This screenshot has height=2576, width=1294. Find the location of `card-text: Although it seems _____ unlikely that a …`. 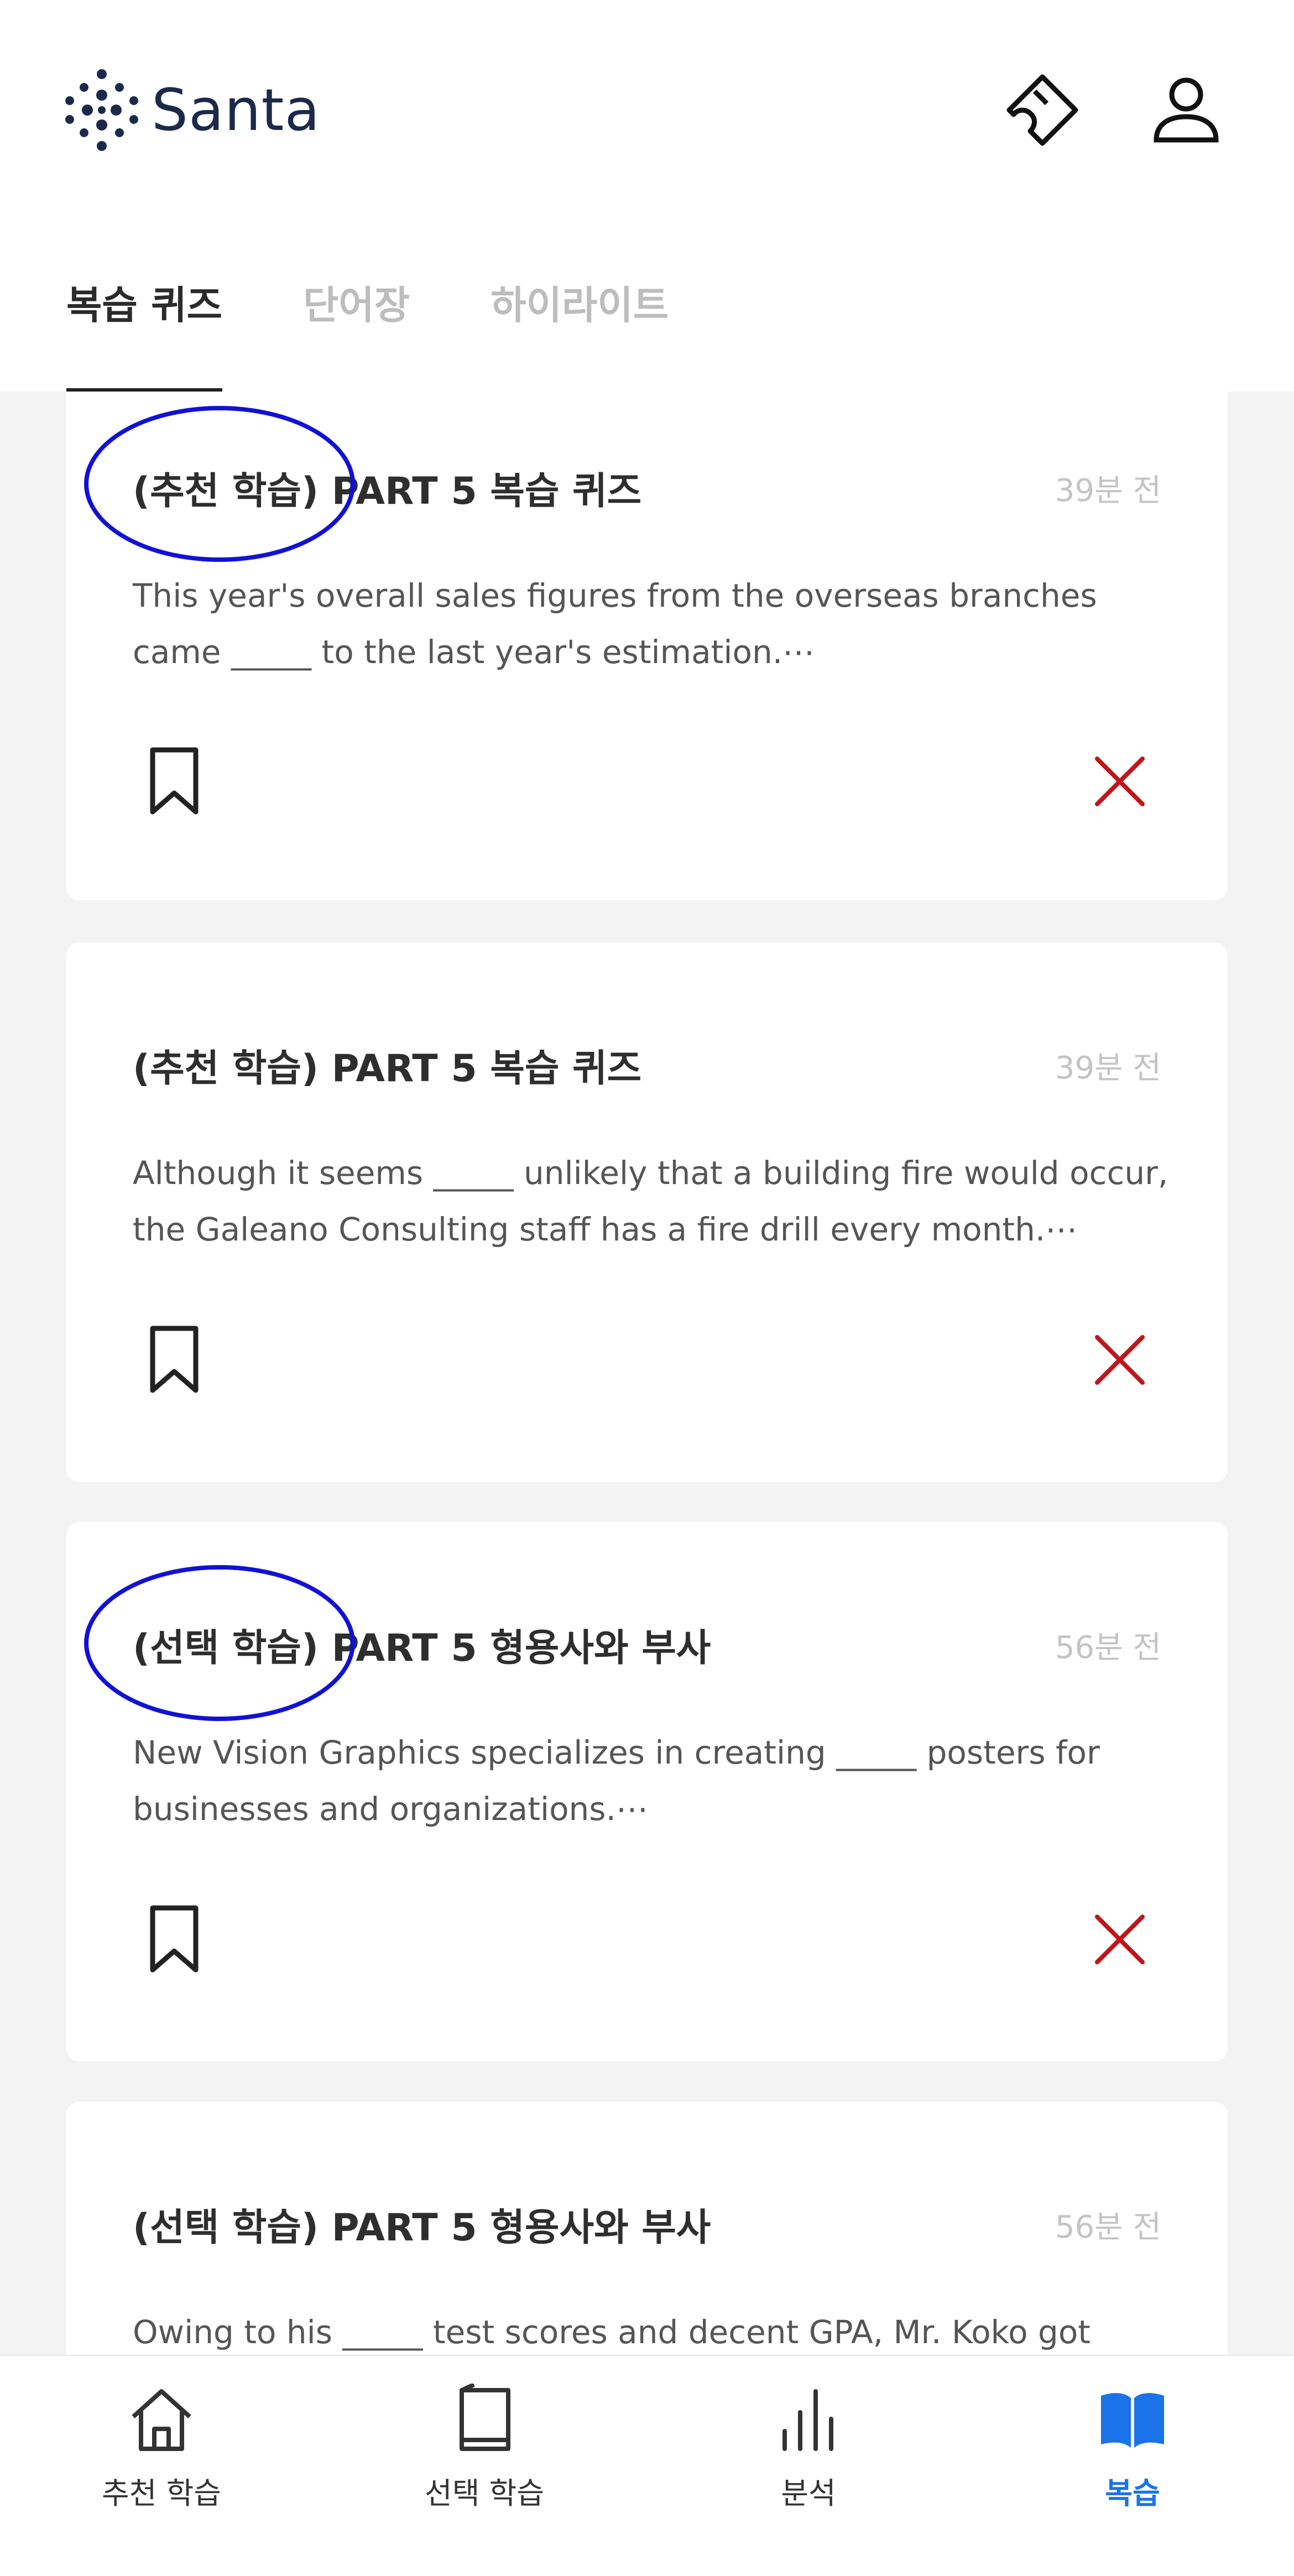

card-text: Although it seems _____ unlikely that a … is located at coordinates (651, 1201).